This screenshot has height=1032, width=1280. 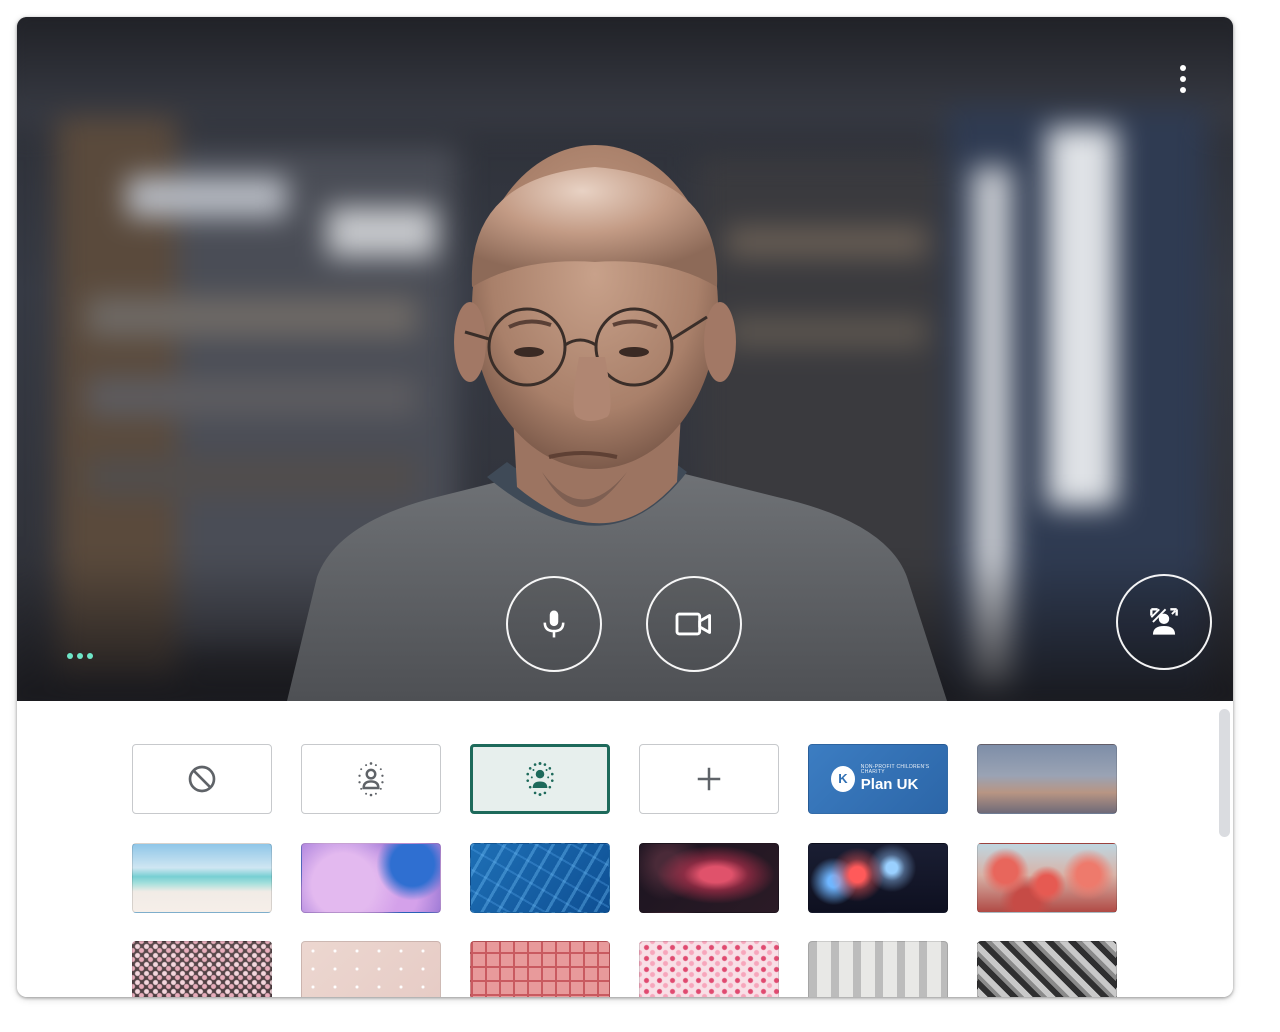 What do you see at coordinates (80, 656) in the screenshot?
I see `audio-activity-indicator` at bounding box center [80, 656].